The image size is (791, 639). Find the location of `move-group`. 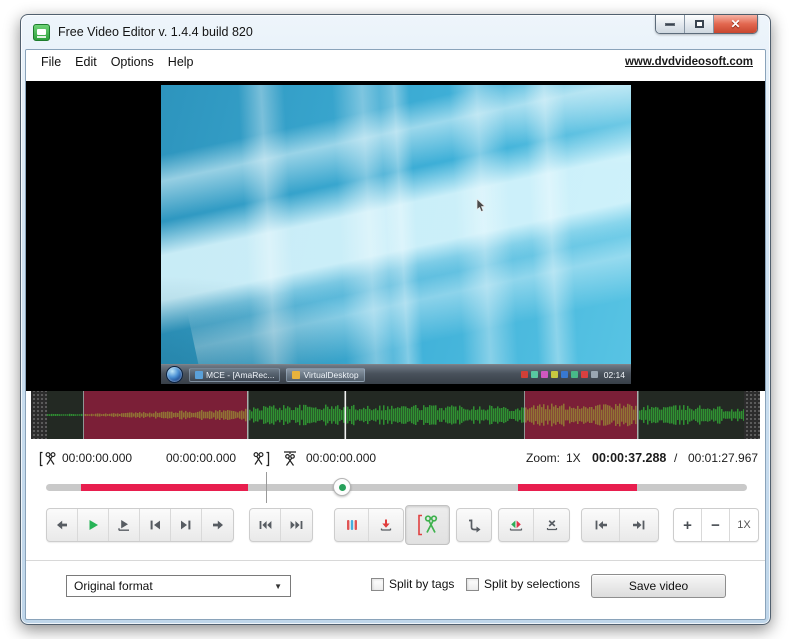

move-group is located at coordinates (474, 525).